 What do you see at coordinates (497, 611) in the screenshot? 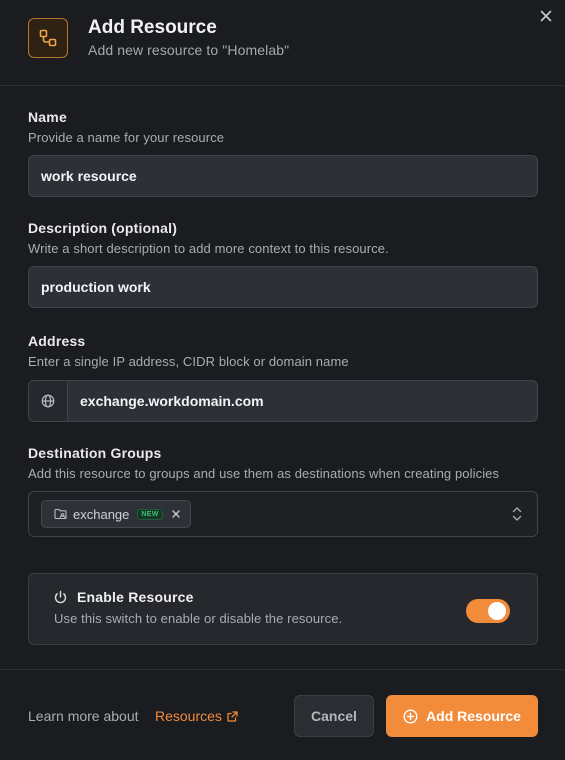
I see `toggle-knob` at bounding box center [497, 611].